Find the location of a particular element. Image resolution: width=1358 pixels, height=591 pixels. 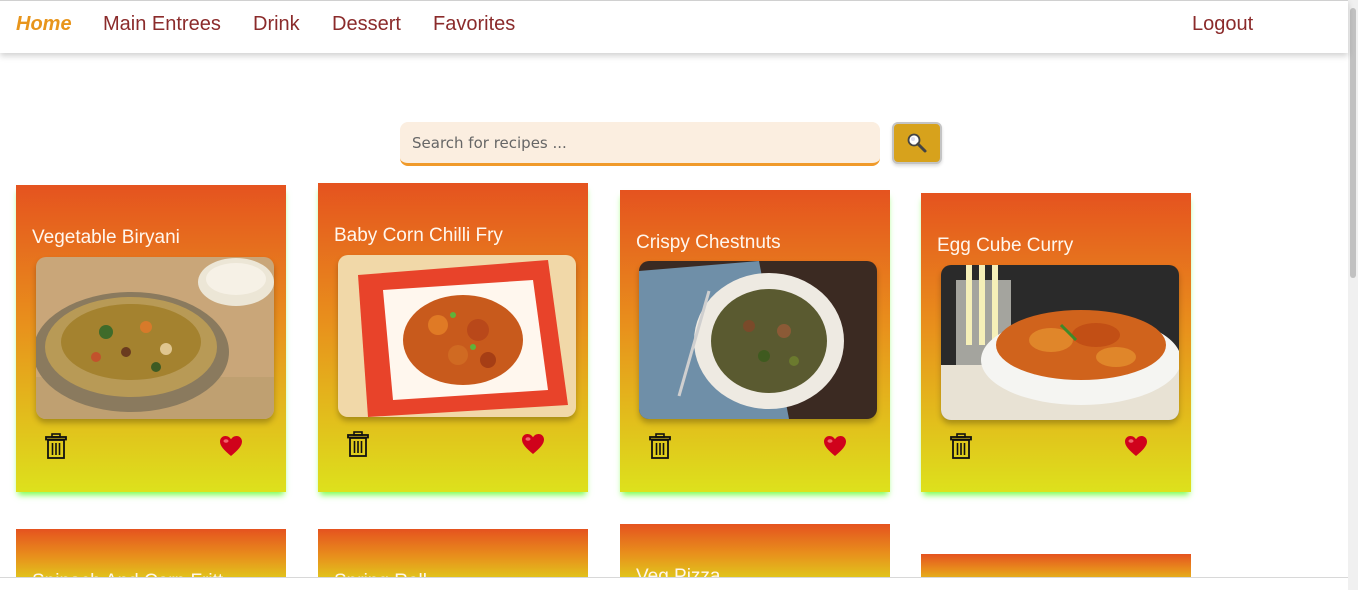

recipe-card: Crispy Chestnuts is located at coordinates (755, 341).